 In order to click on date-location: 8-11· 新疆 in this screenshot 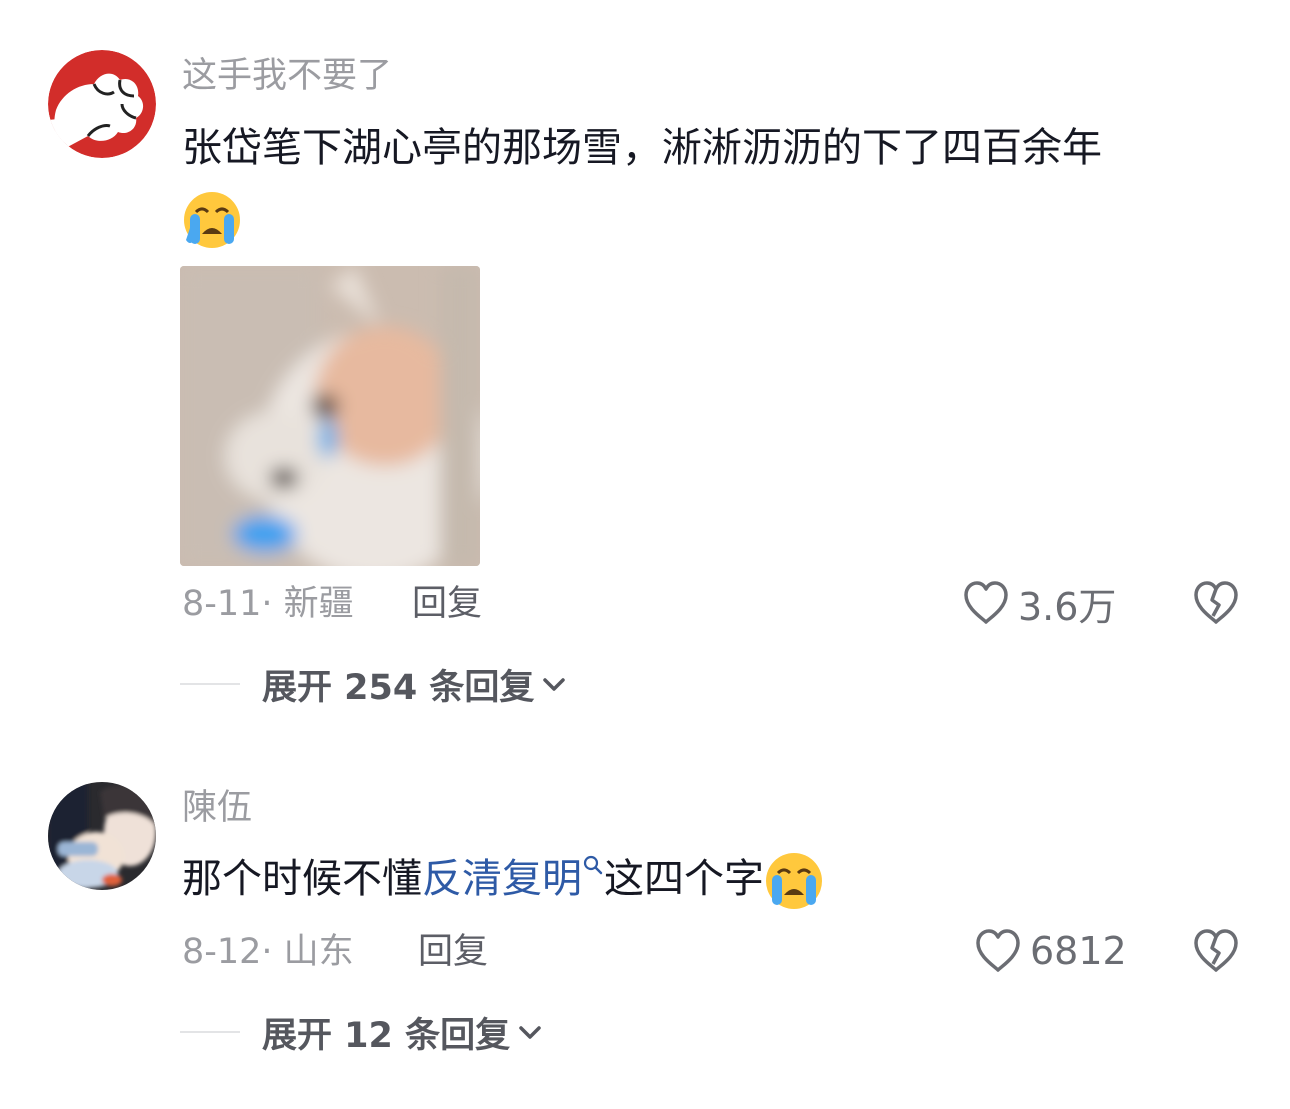, I will do `click(268, 604)`.